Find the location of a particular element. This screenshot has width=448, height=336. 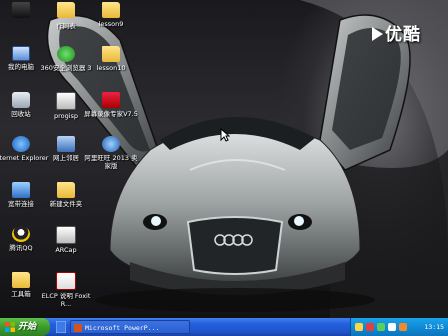

desktop-icon: ARCap is located at coordinates (66, 240).